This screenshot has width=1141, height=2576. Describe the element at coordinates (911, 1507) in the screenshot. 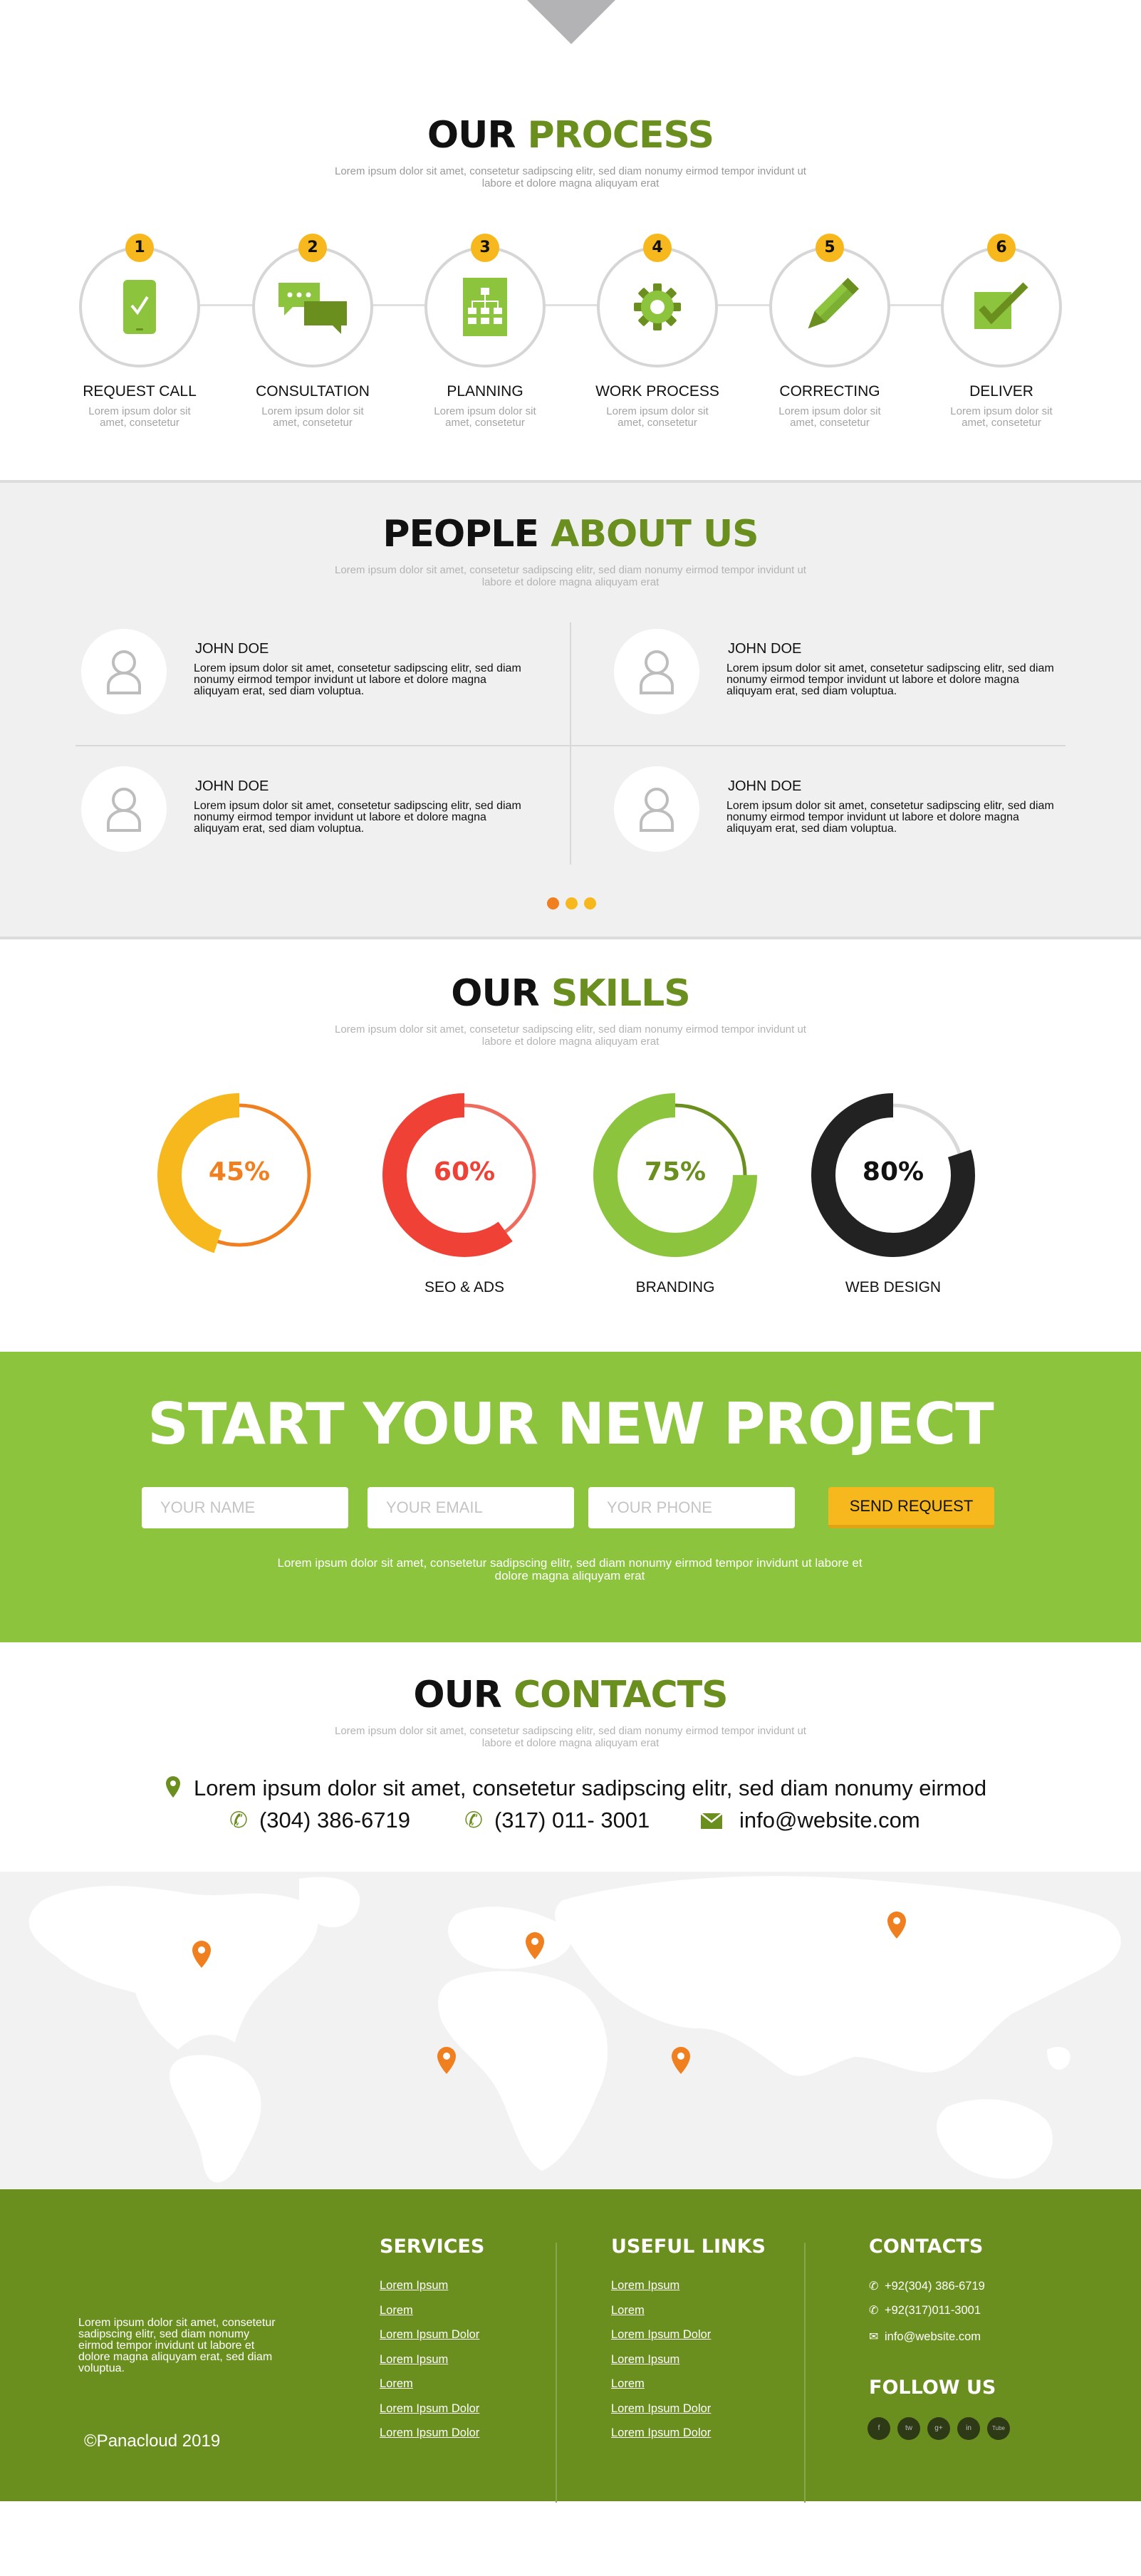

I see `send-request-button: SEND REQUEST` at that location.